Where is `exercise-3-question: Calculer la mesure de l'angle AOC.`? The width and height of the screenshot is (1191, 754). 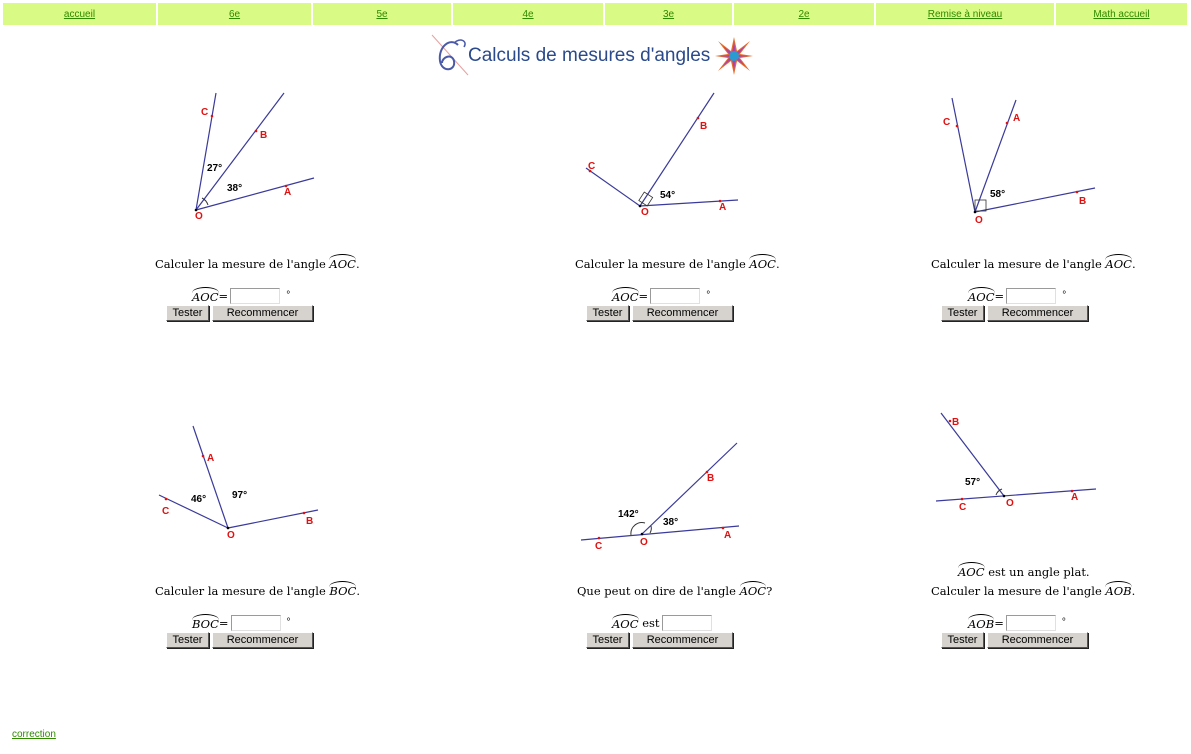 exercise-3-question: Calculer la mesure de l'angle AOC. is located at coordinates (1033, 262).